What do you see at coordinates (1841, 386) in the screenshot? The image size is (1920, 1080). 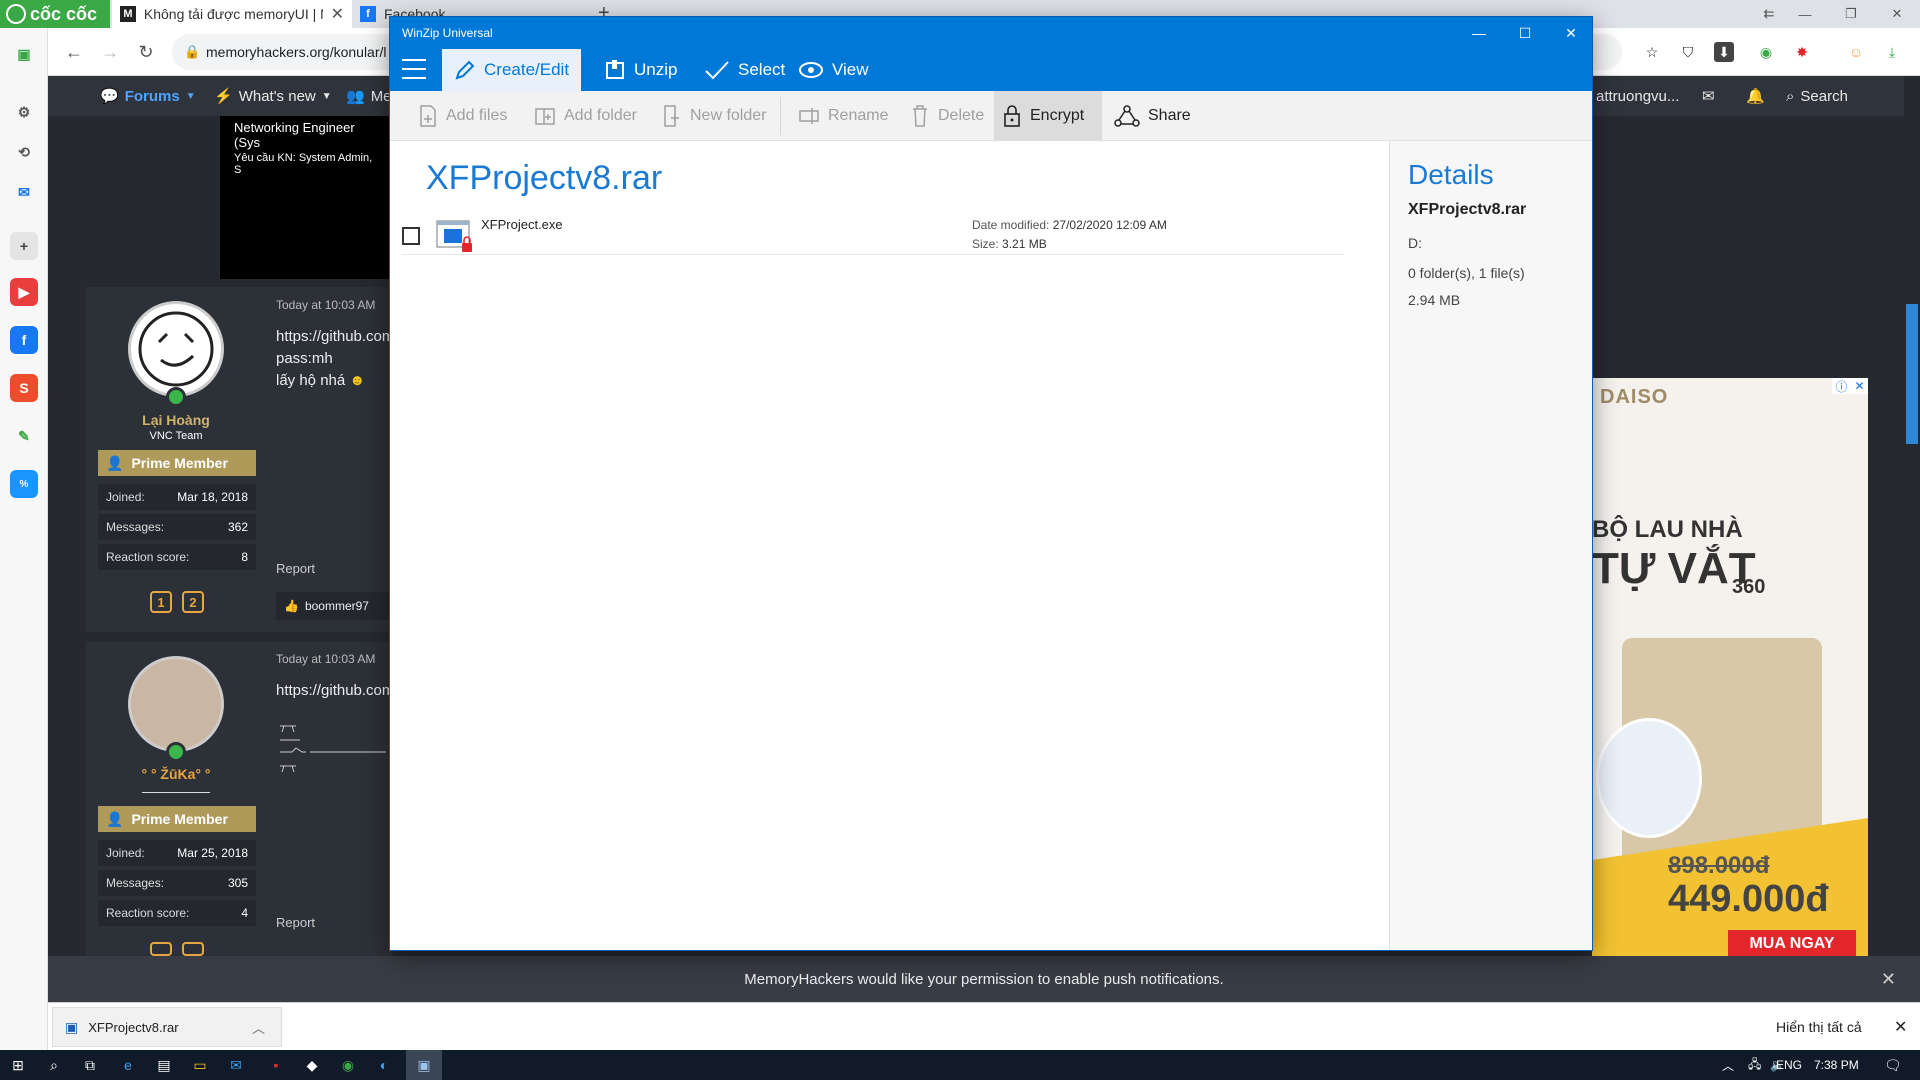 I see `ad-info-icon: ⓘ` at bounding box center [1841, 386].